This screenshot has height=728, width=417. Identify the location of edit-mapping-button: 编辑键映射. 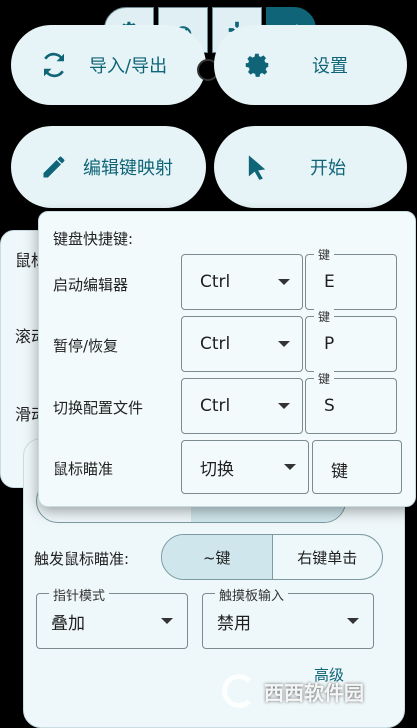
(108, 167).